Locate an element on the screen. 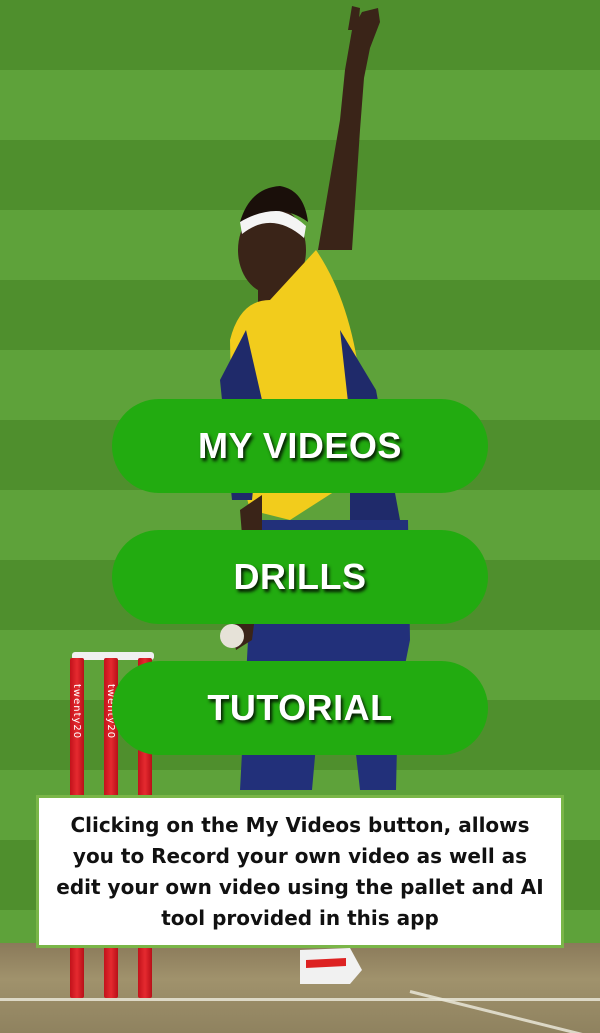 This screenshot has width=600, height=1033. stump-branding: twenty20 is located at coordinates (76, 712).